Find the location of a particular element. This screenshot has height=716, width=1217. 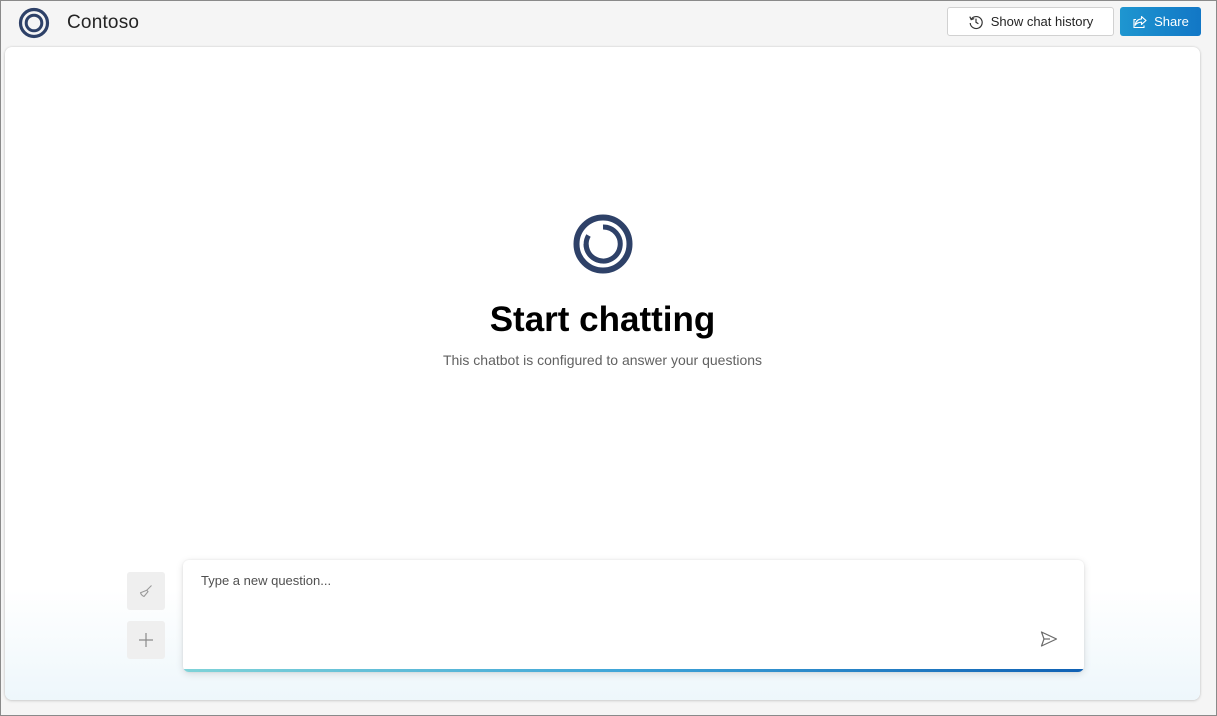

share-label: Share is located at coordinates (1171, 21).